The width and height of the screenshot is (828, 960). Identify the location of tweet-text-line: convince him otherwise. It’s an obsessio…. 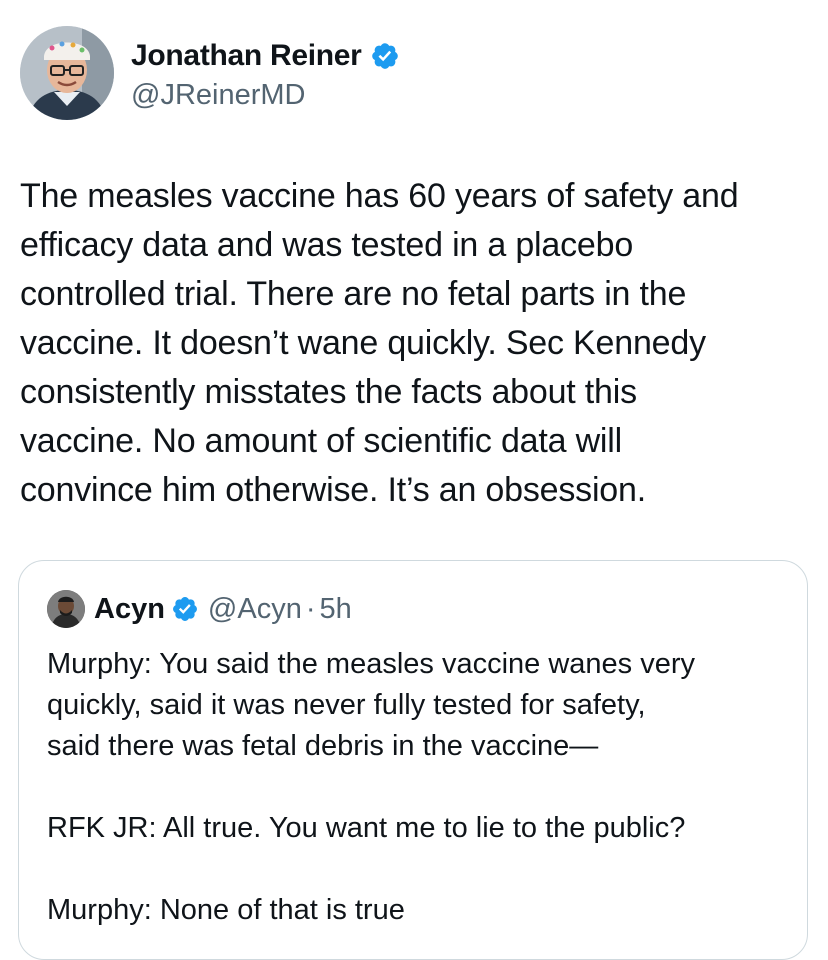
(333, 490).